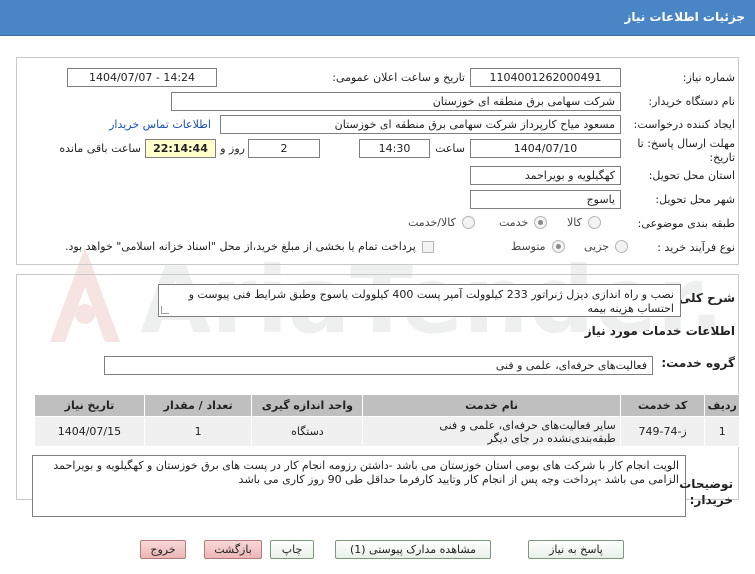  What do you see at coordinates (659, 331) in the screenshot?
I see `services-title: اطلاعات خدمات مورد نیاز` at bounding box center [659, 331].